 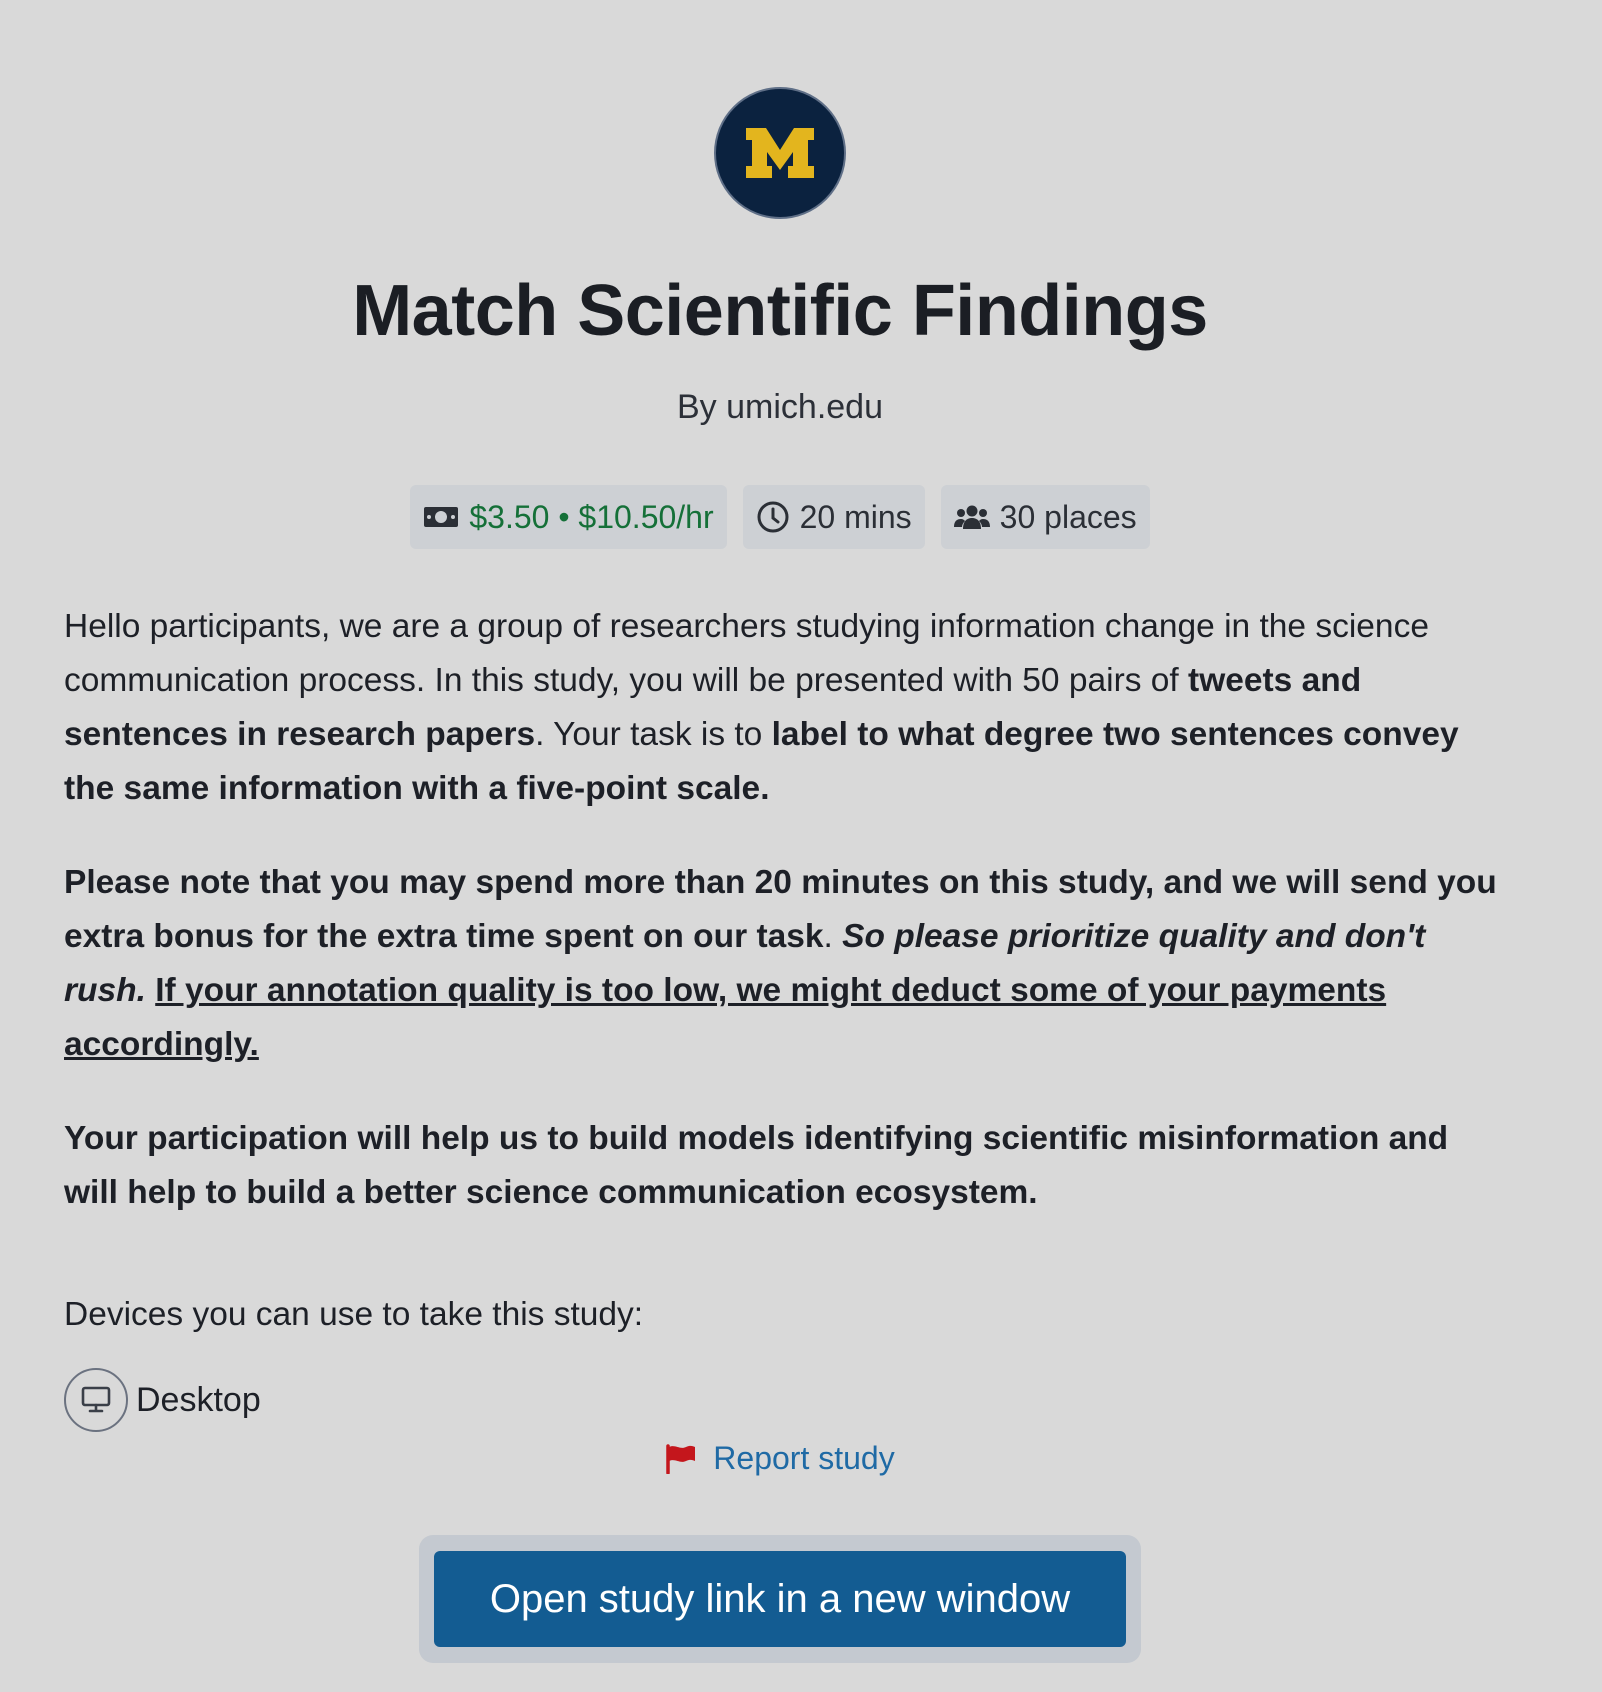 What do you see at coordinates (96, 1400) in the screenshot?
I see `desktop-icon` at bounding box center [96, 1400].